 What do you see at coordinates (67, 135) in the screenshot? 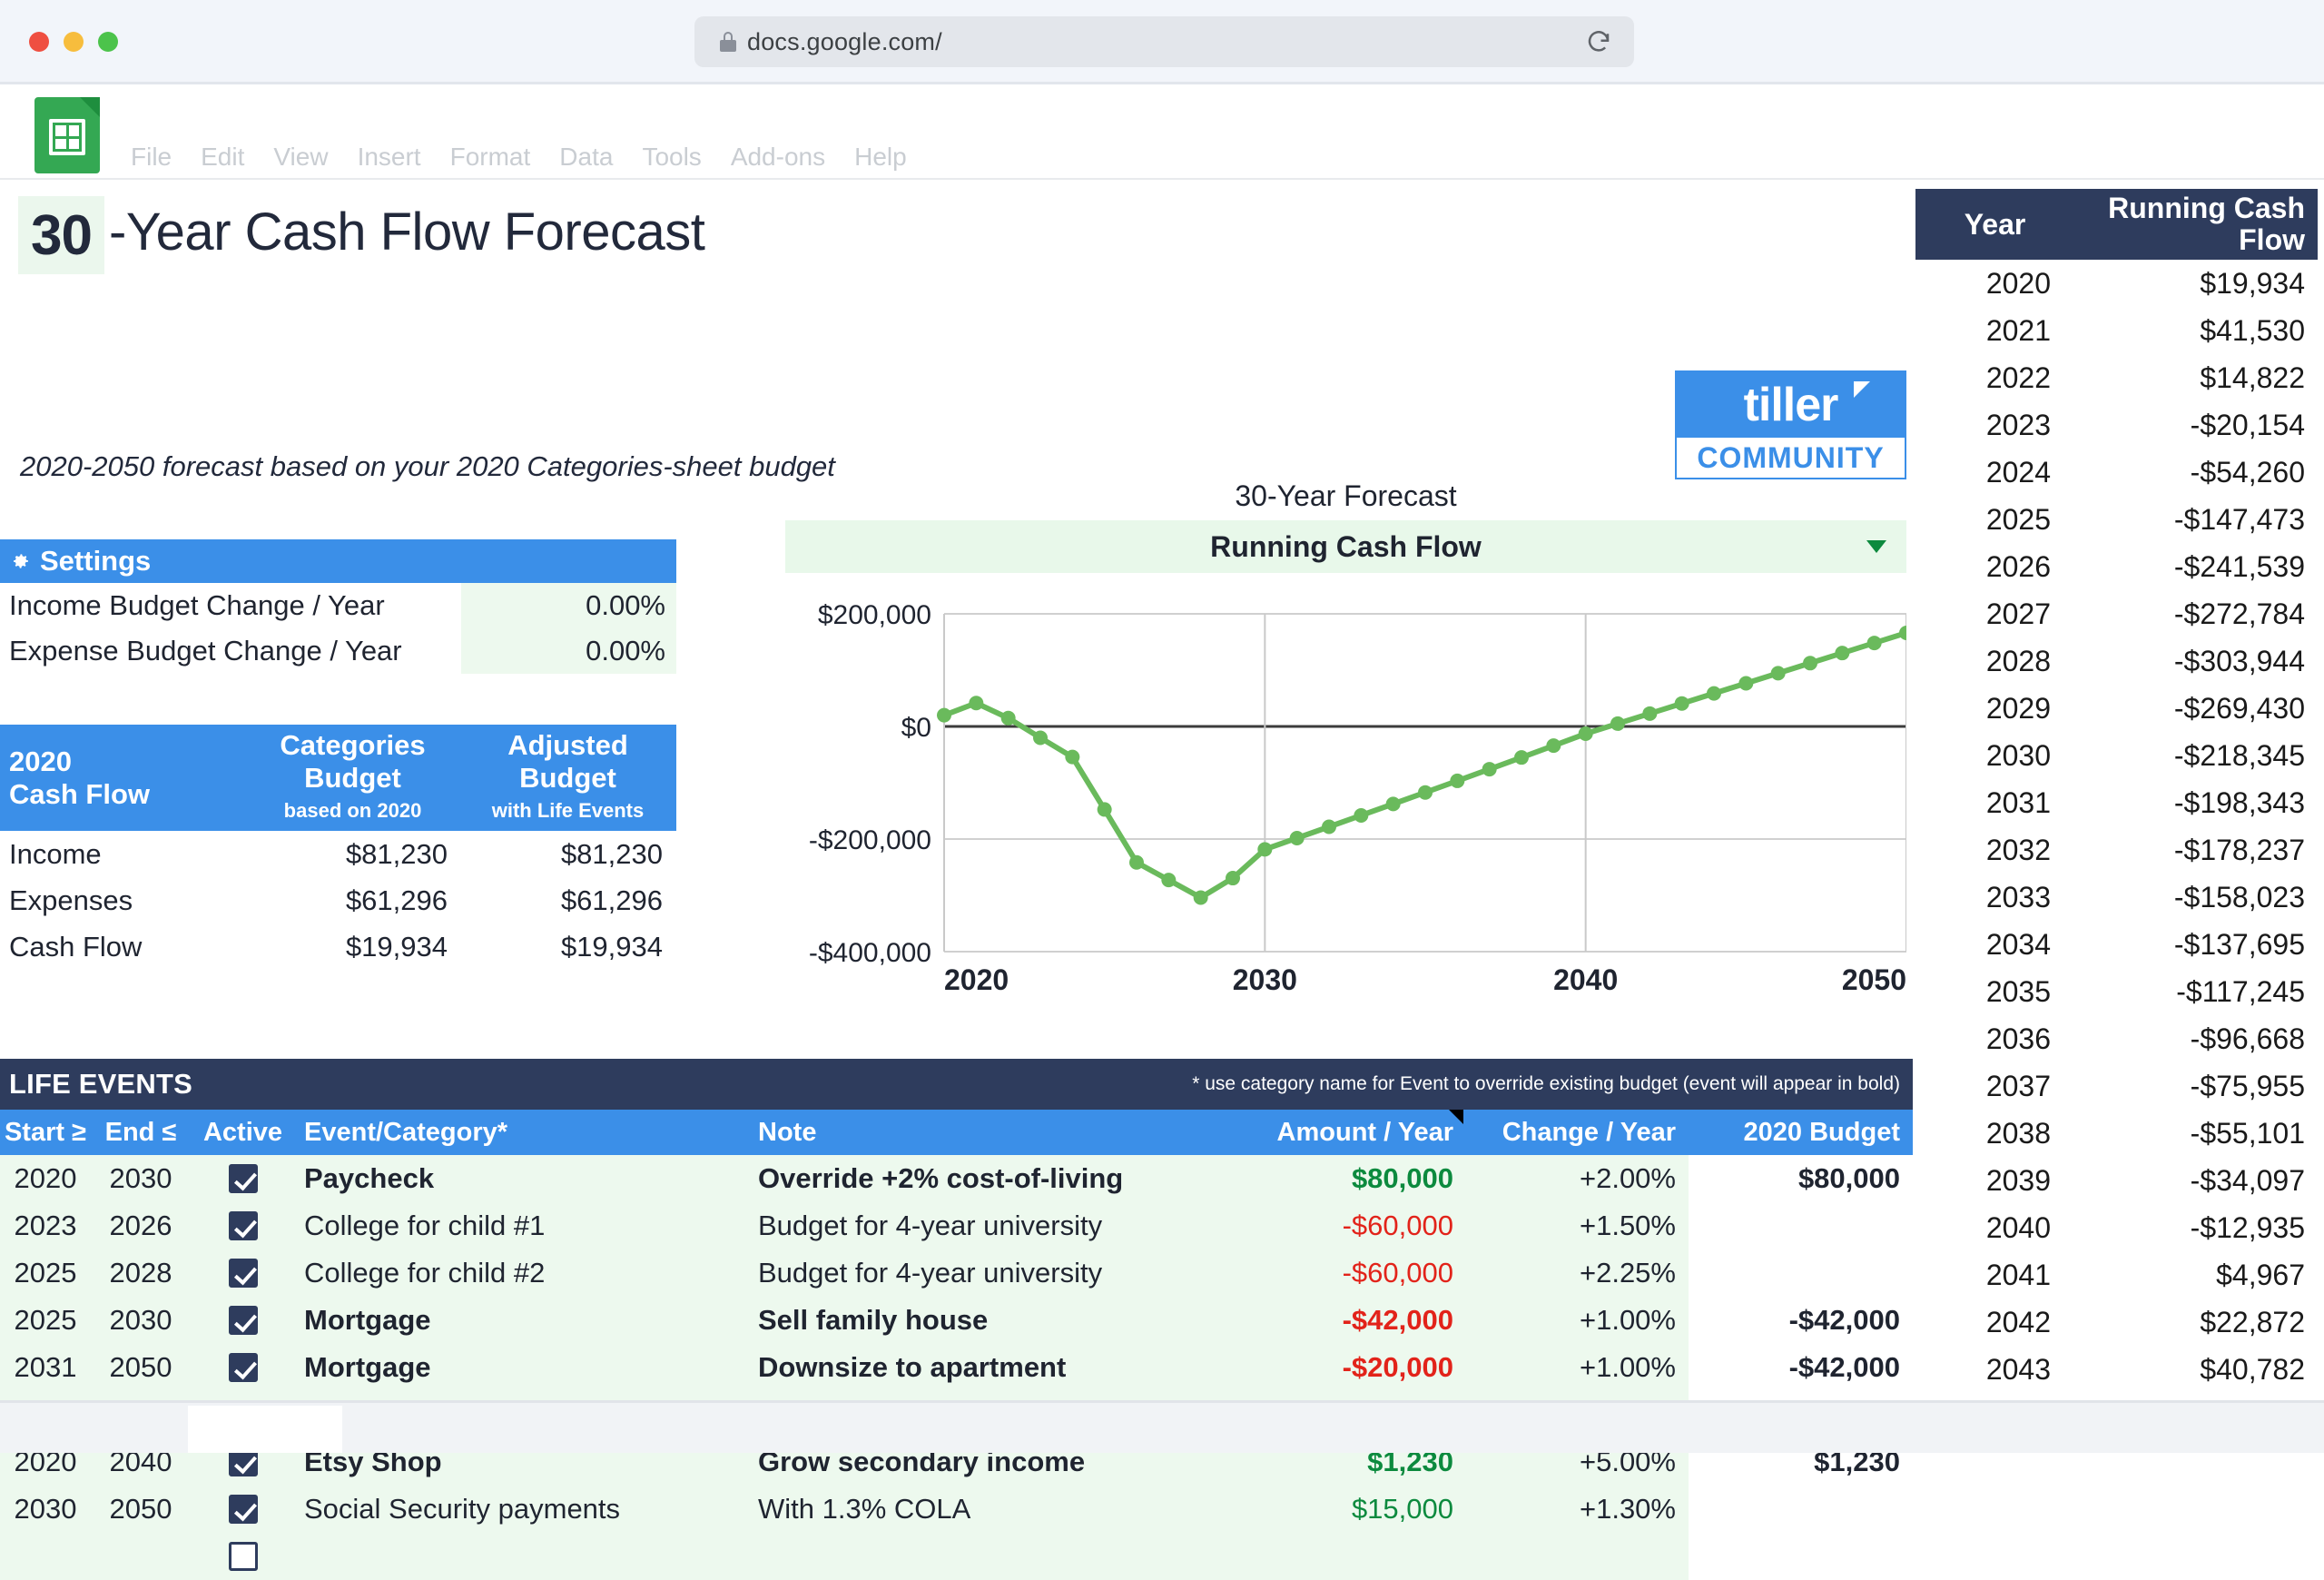
I see `google-sheets-logo` at bounding box center [67, 135].